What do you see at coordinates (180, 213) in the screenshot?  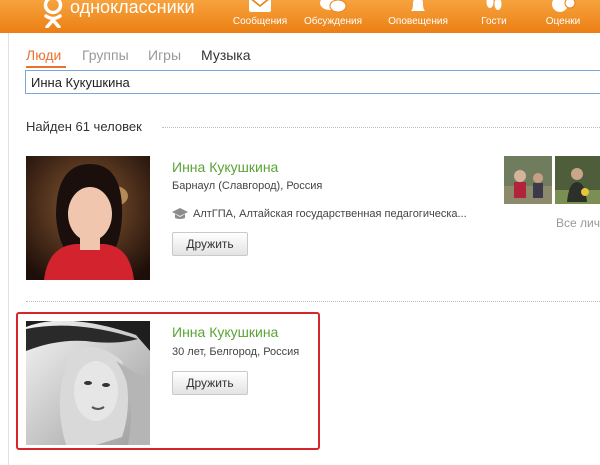 I see `graduation-cap-icon` at bounding box center [180, 213].